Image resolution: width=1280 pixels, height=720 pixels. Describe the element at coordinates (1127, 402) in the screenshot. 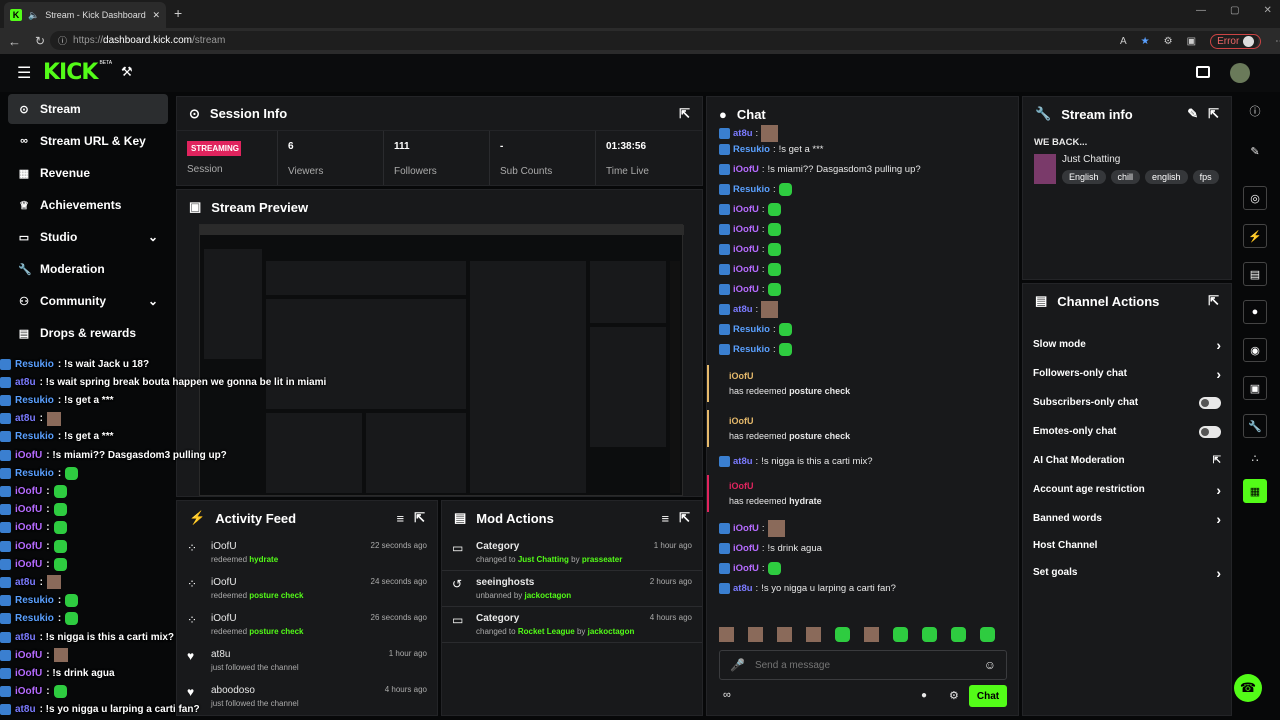

I see `channel-action-subscribers-only-chat: Subscribers-only chat` at that location.